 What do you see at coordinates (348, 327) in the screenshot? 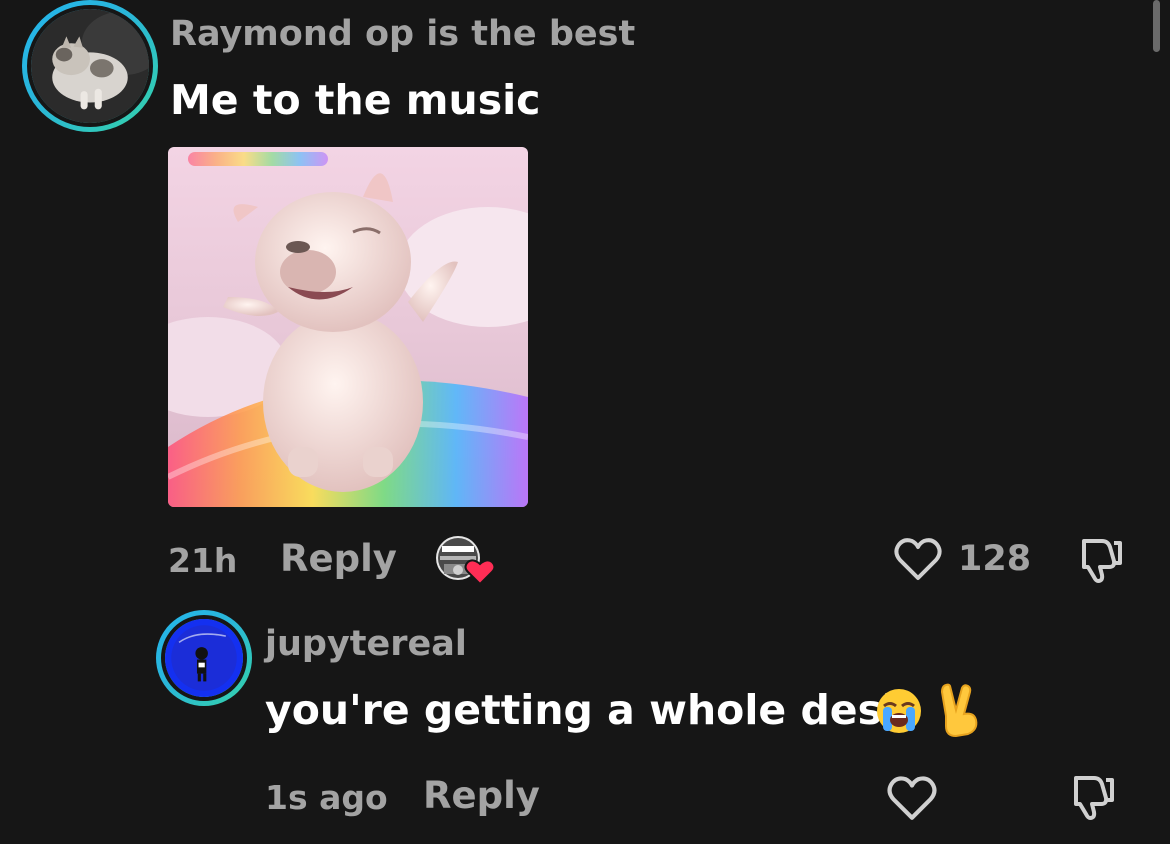
I see `dancing-dog-gif` at bounding box center [348, 327].